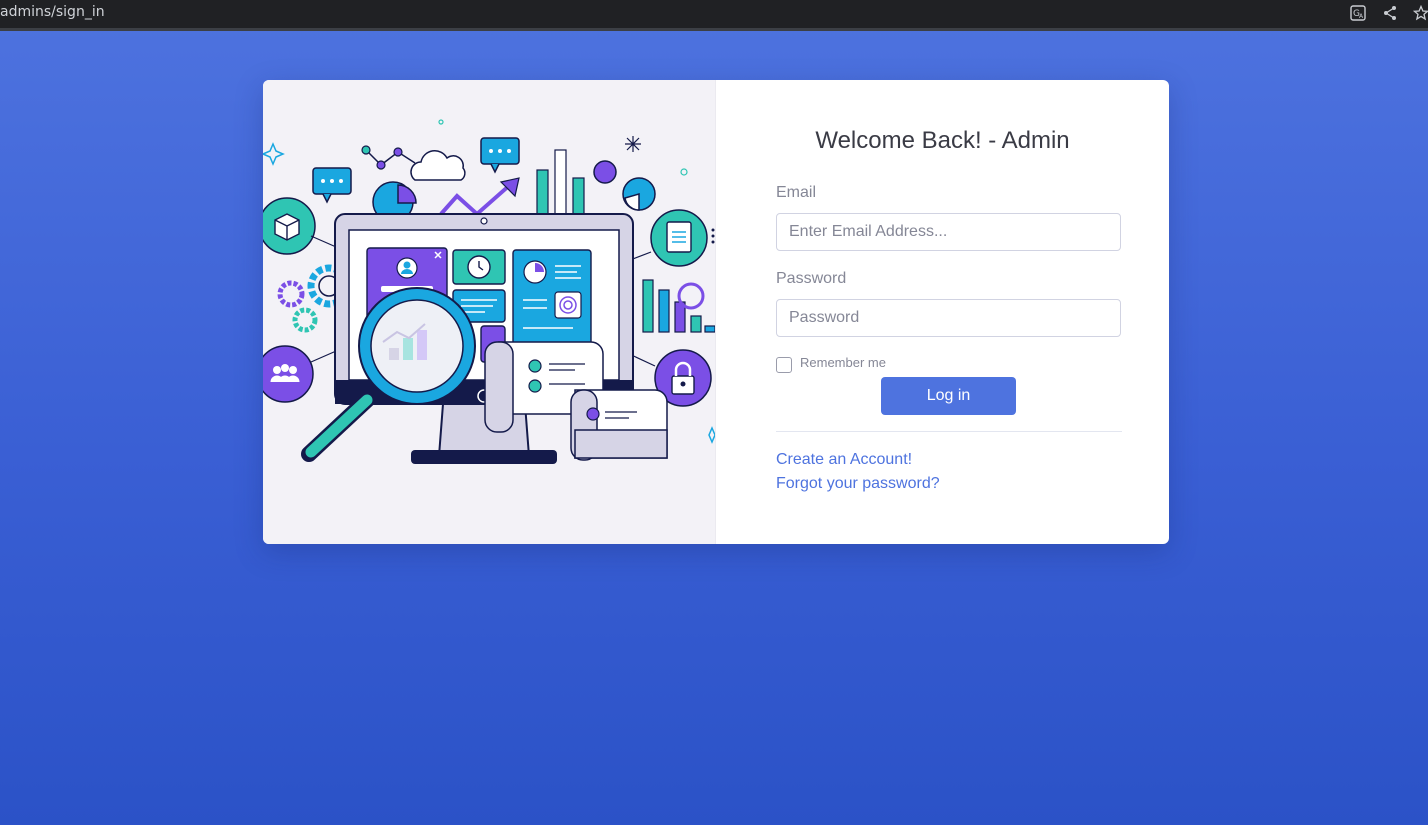 The width and height of the screenshot is (1428, 825). I want to click on browser-toolbar: admins/sign_in GA, so click(714, 15).